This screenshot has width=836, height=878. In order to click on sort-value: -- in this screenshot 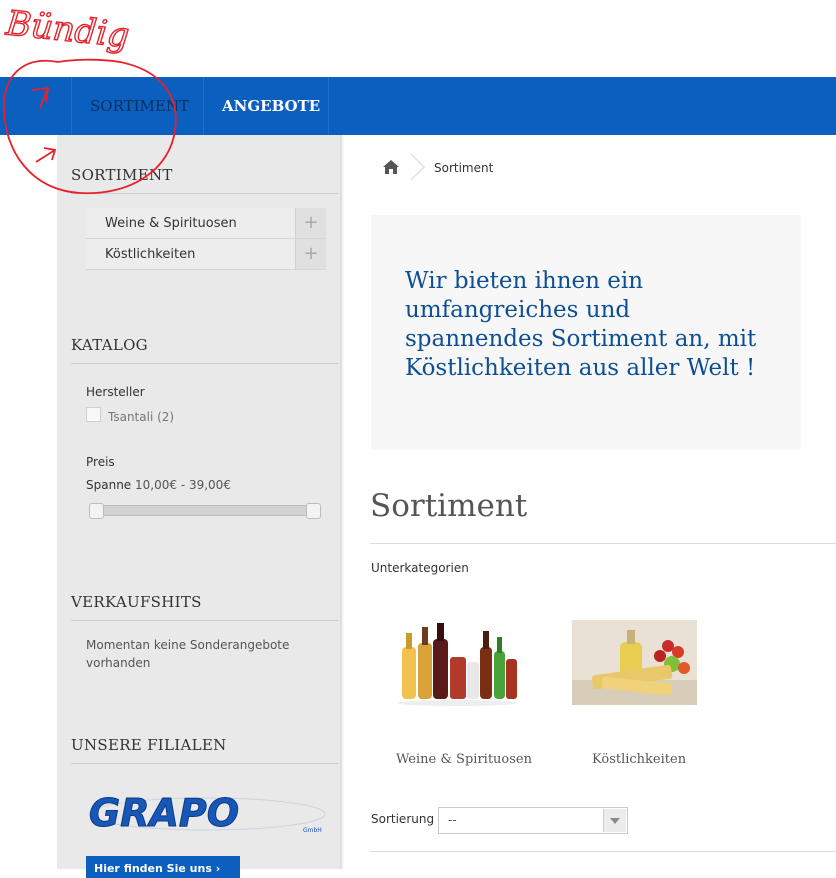, I will do `click(452, 820)`.